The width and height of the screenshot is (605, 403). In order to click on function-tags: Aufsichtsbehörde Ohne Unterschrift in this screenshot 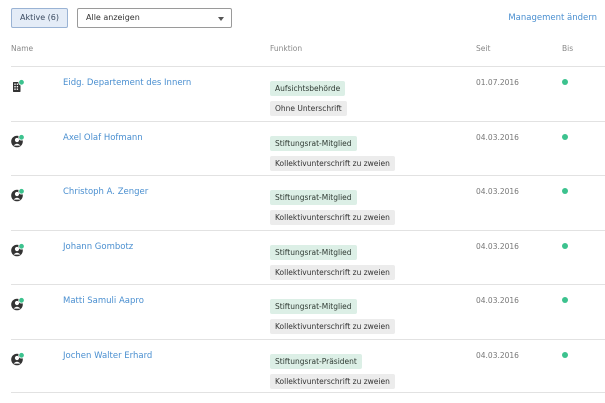, I will do `click(370, 96)`.